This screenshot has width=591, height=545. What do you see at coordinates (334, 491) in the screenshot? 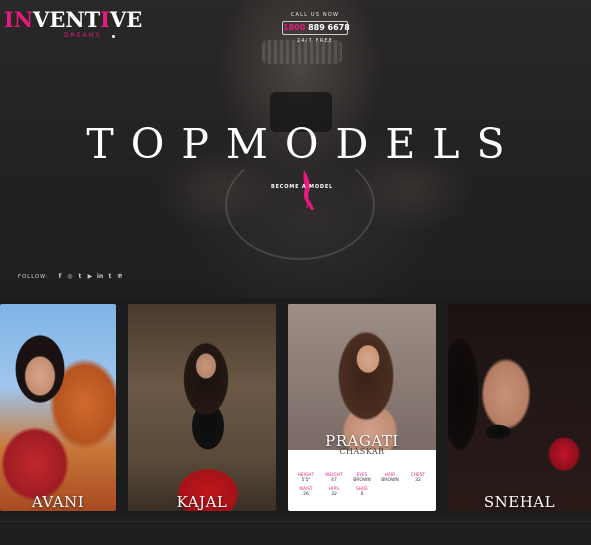
I see `stat-hips: HIPS 32` at bounding box center [334, 491].